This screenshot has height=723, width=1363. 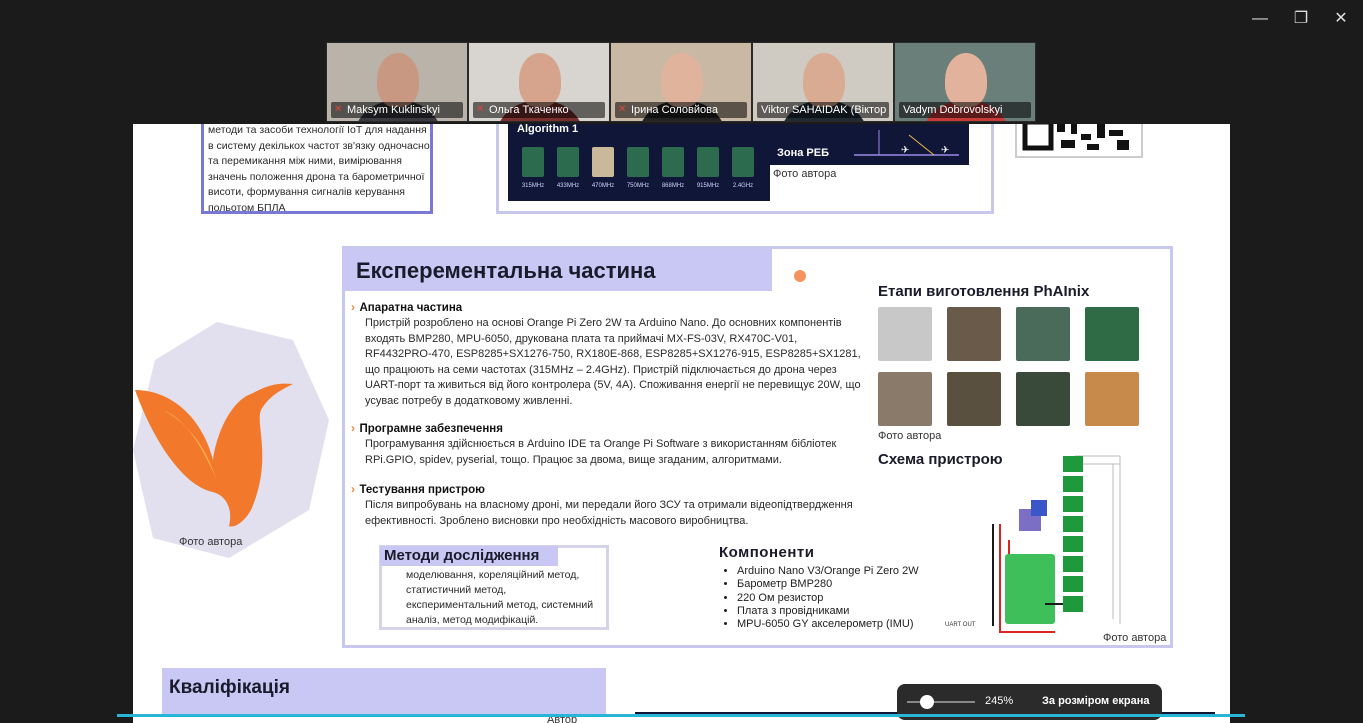 What do you see at coordinates (1075, 137) in the screenshot?
I see `qr-code-icon` at bounding box center [1075, 137].